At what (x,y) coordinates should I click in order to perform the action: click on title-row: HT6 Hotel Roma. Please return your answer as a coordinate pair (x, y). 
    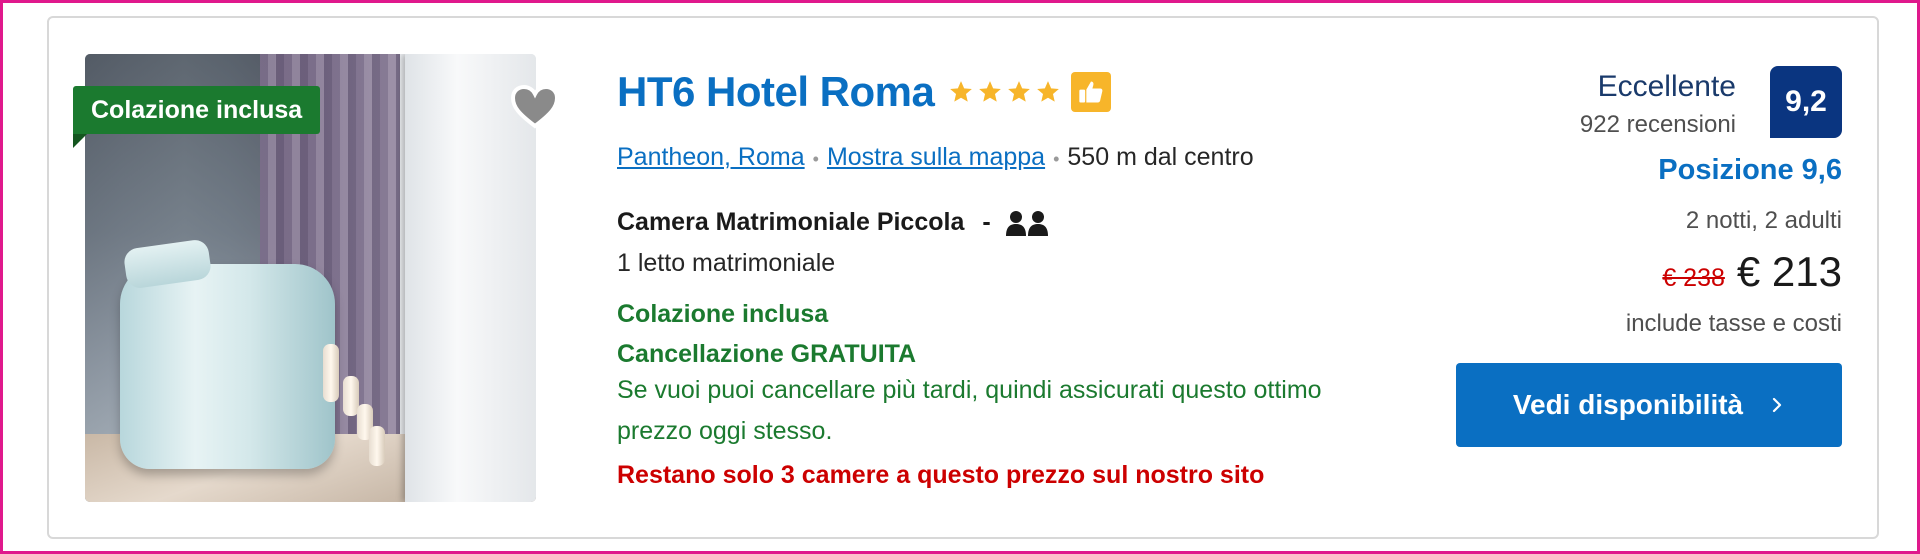
    Looking at the image, I should click on (864, 92).